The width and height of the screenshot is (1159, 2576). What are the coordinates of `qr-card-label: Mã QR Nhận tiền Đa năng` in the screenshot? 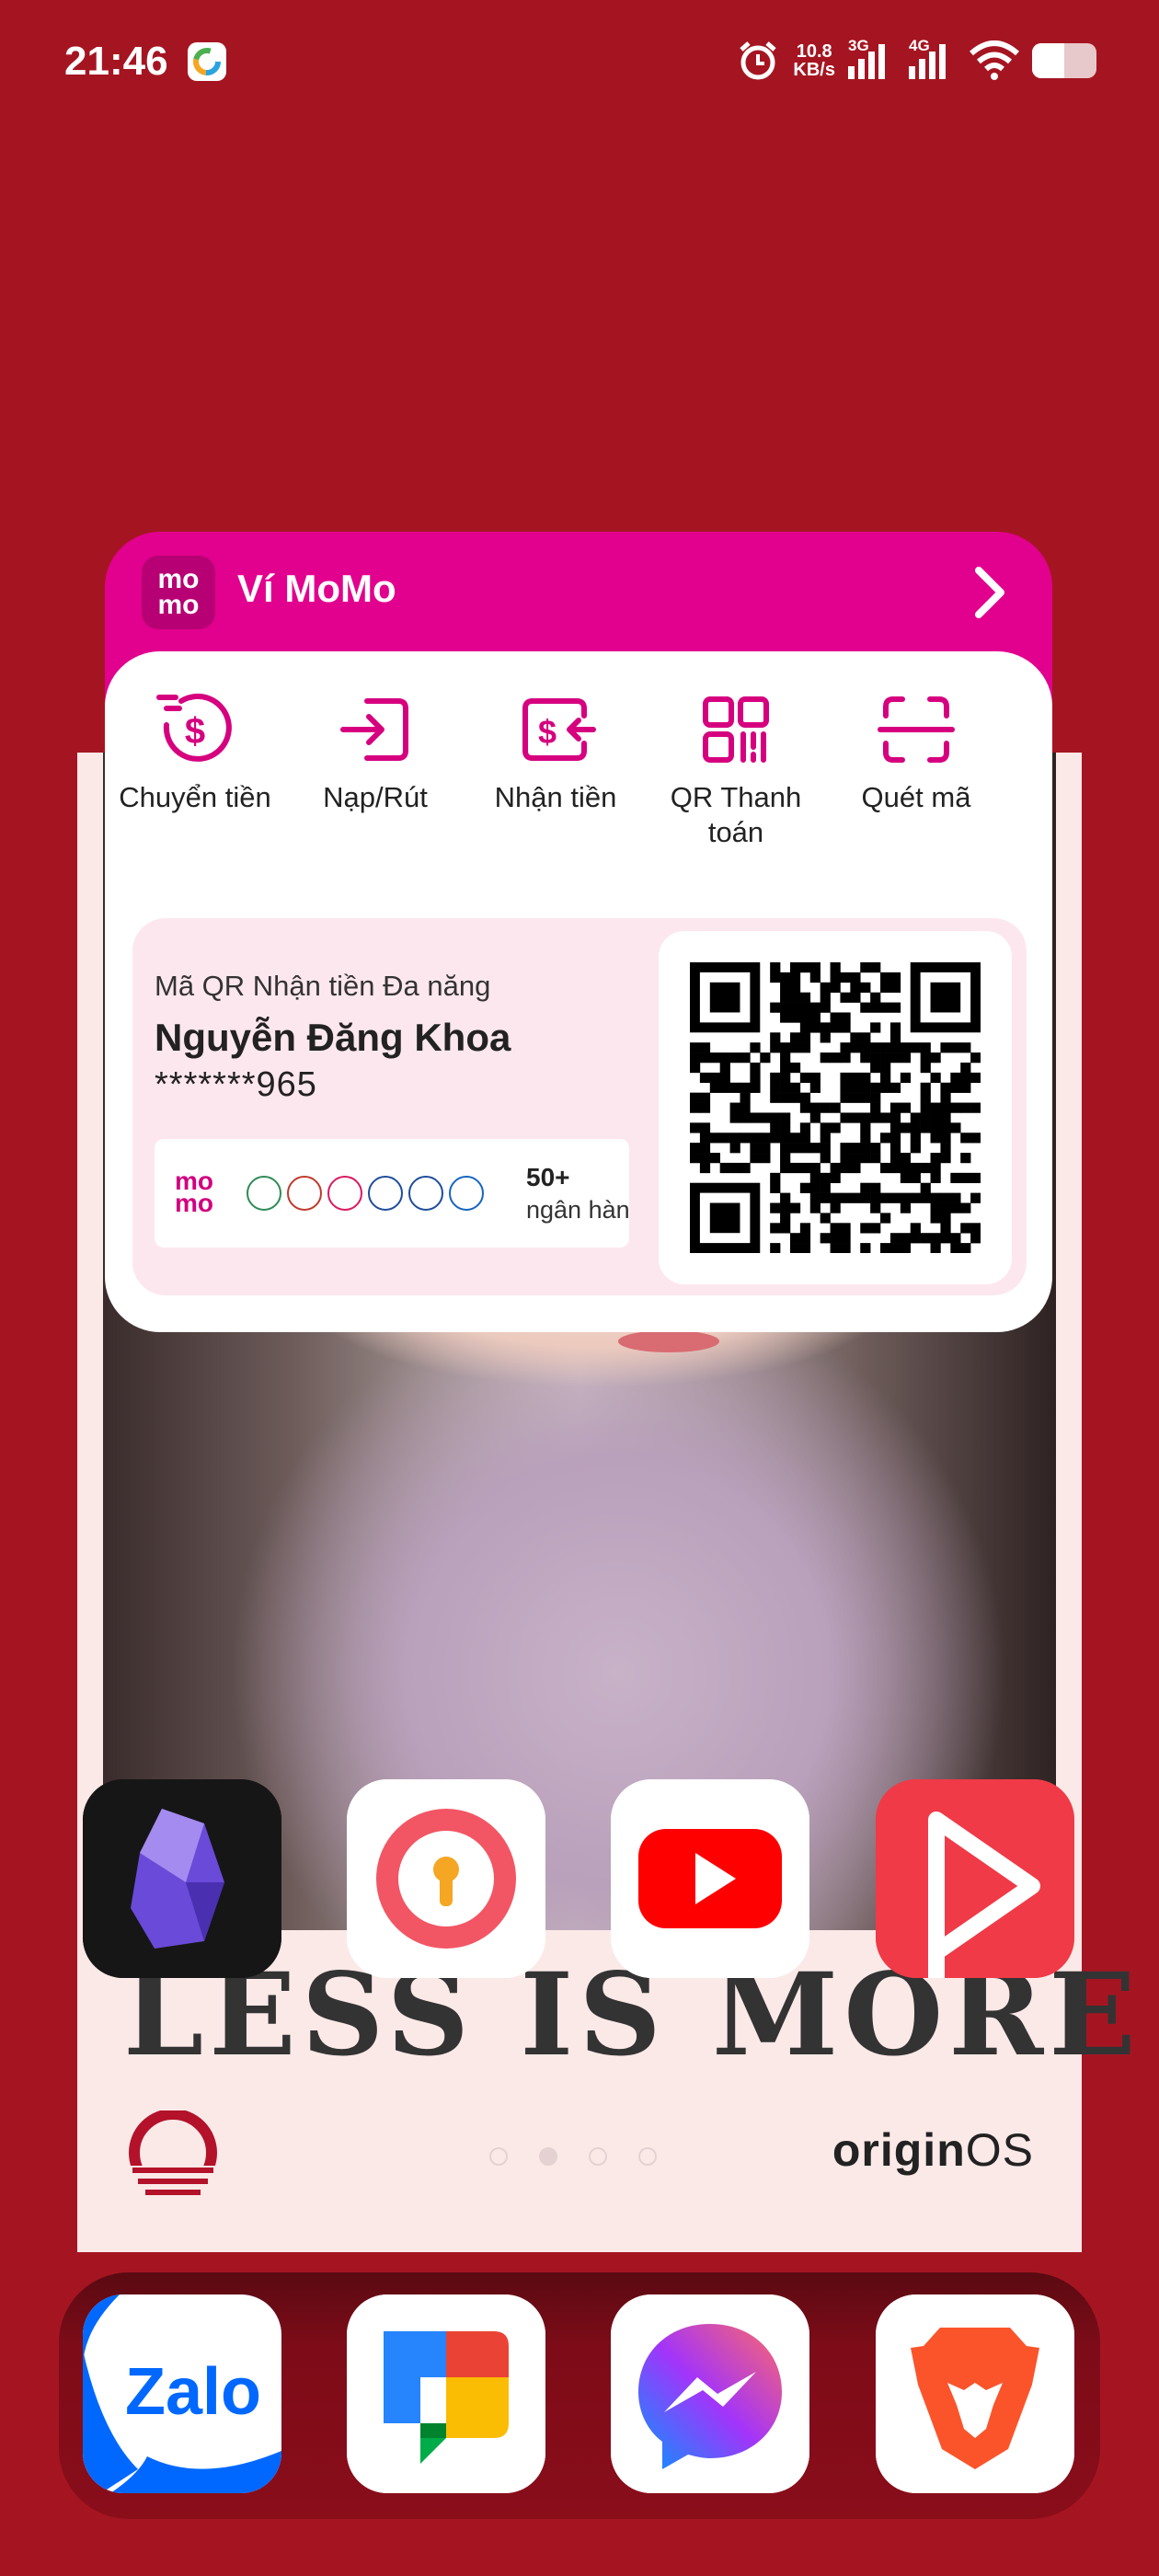 It's located at (323, 986).